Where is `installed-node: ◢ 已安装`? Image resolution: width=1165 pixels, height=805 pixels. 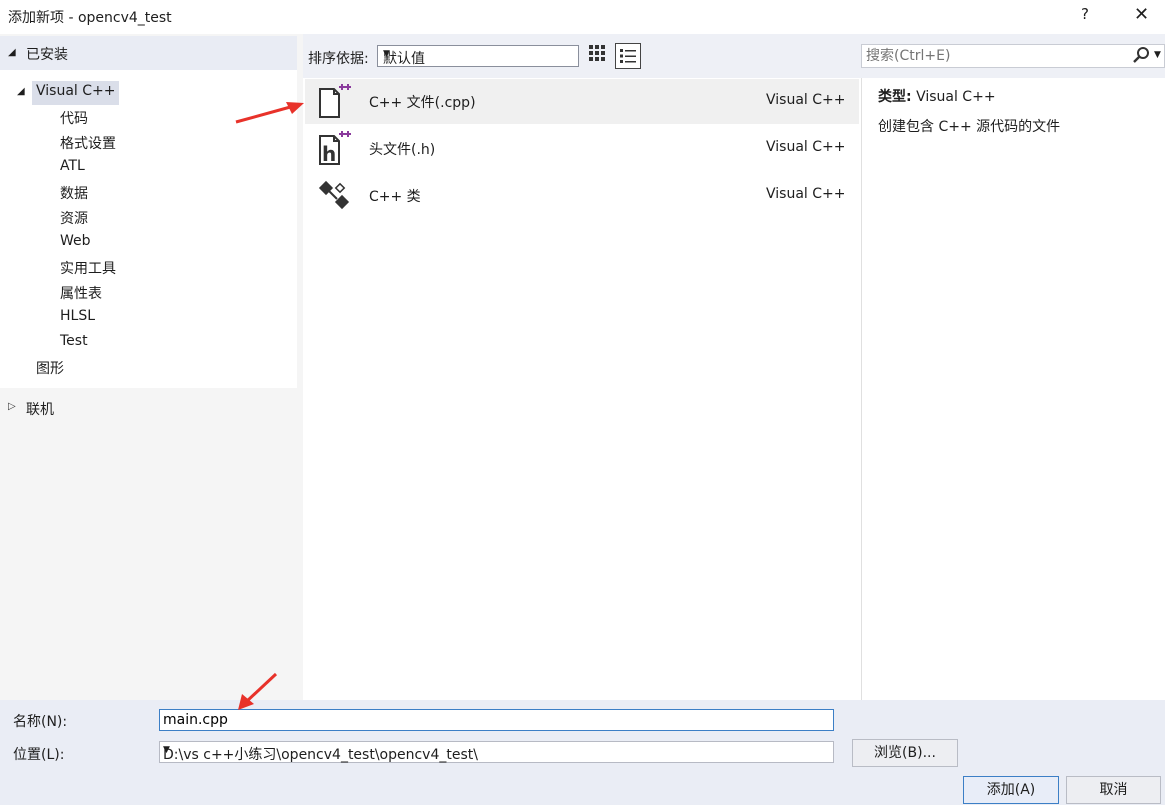
installed-node: ◢ 已安装 is located at coordinates (148, 53).